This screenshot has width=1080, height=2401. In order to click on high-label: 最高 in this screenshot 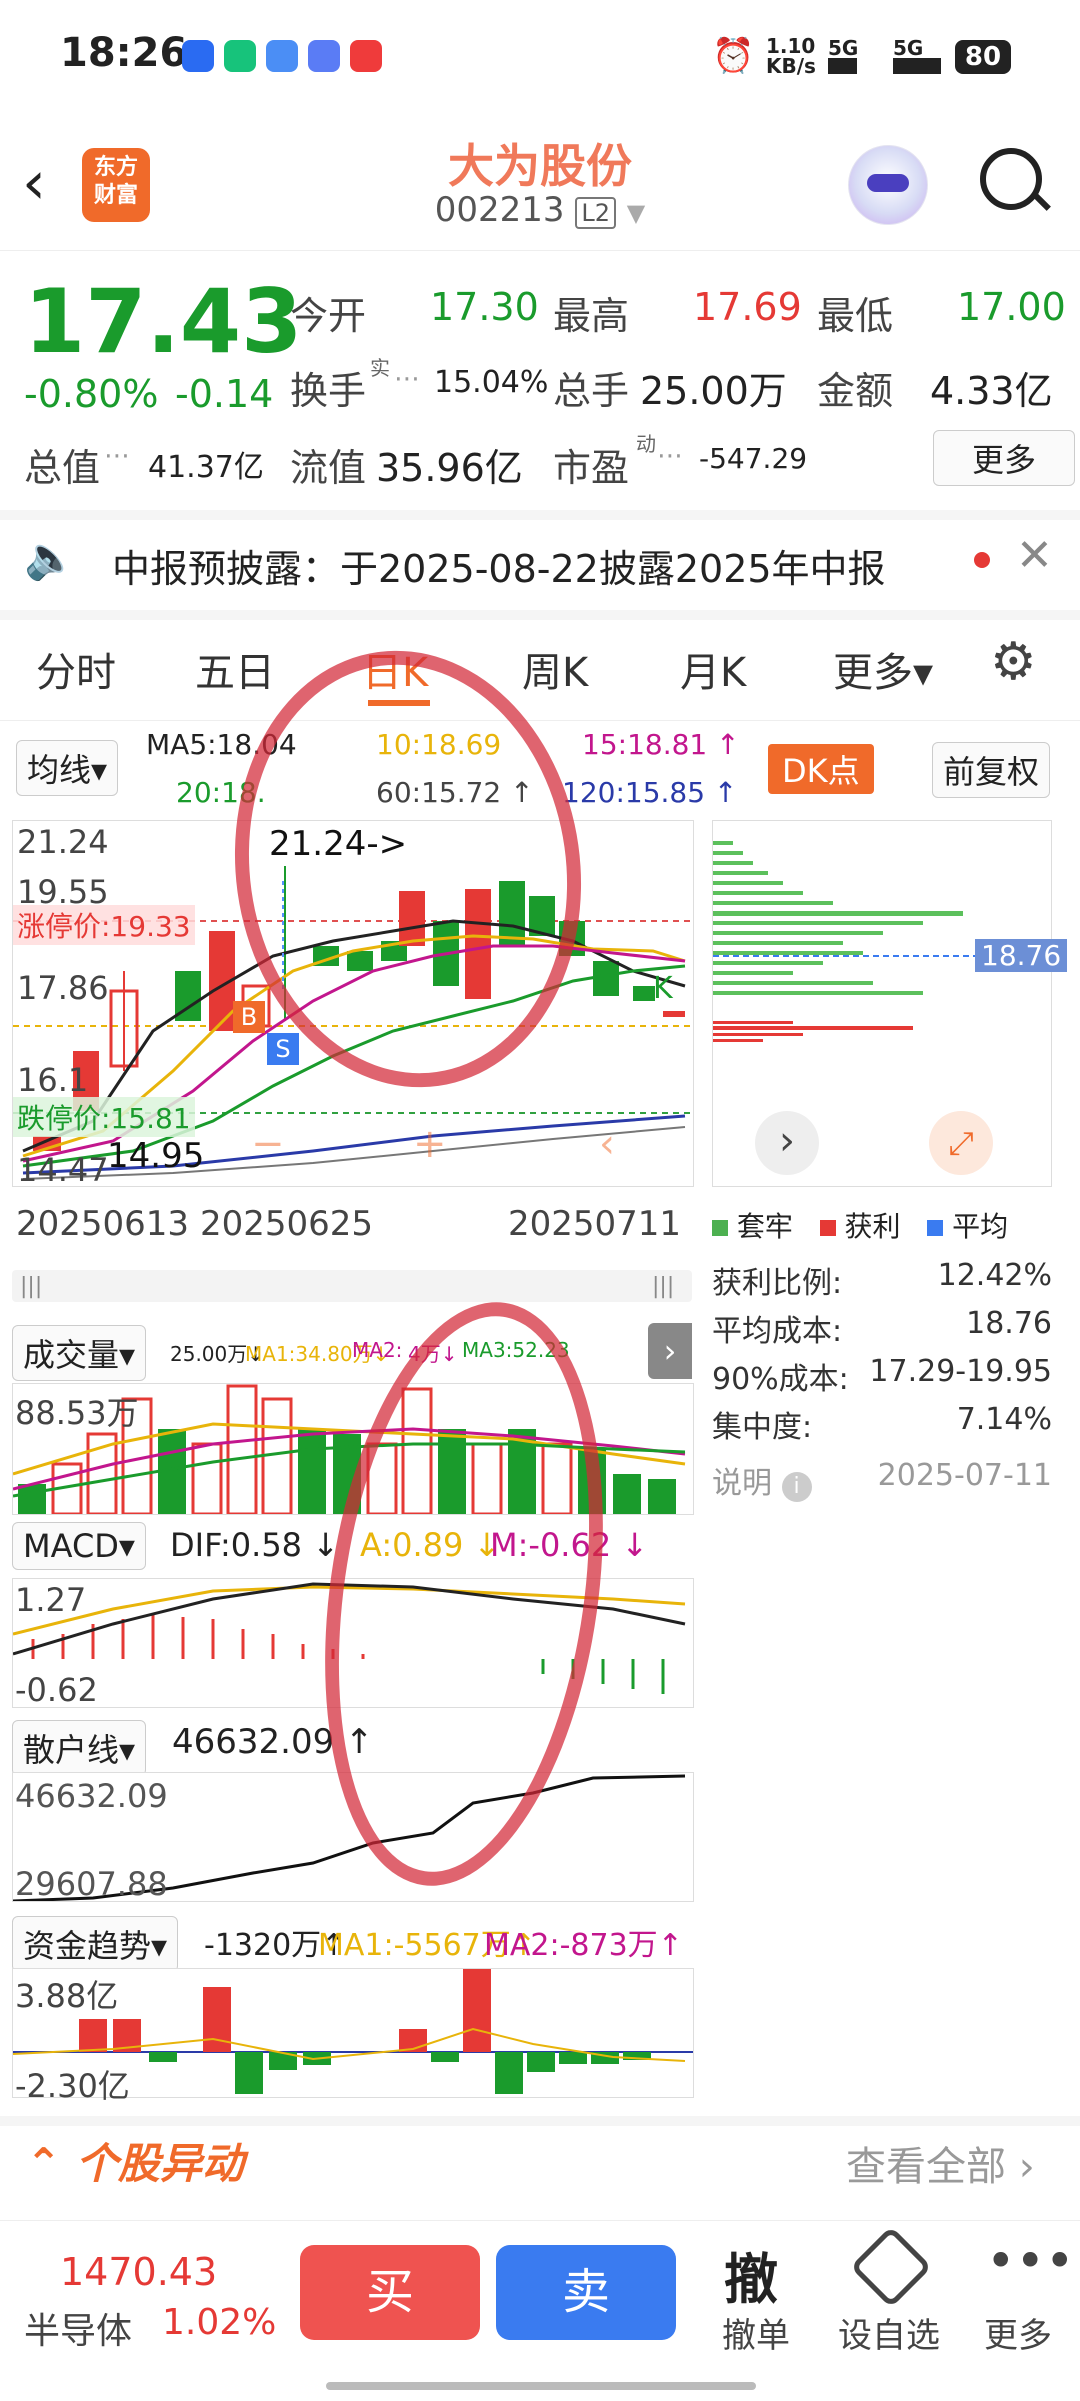, I will do `click(591, 316)`.